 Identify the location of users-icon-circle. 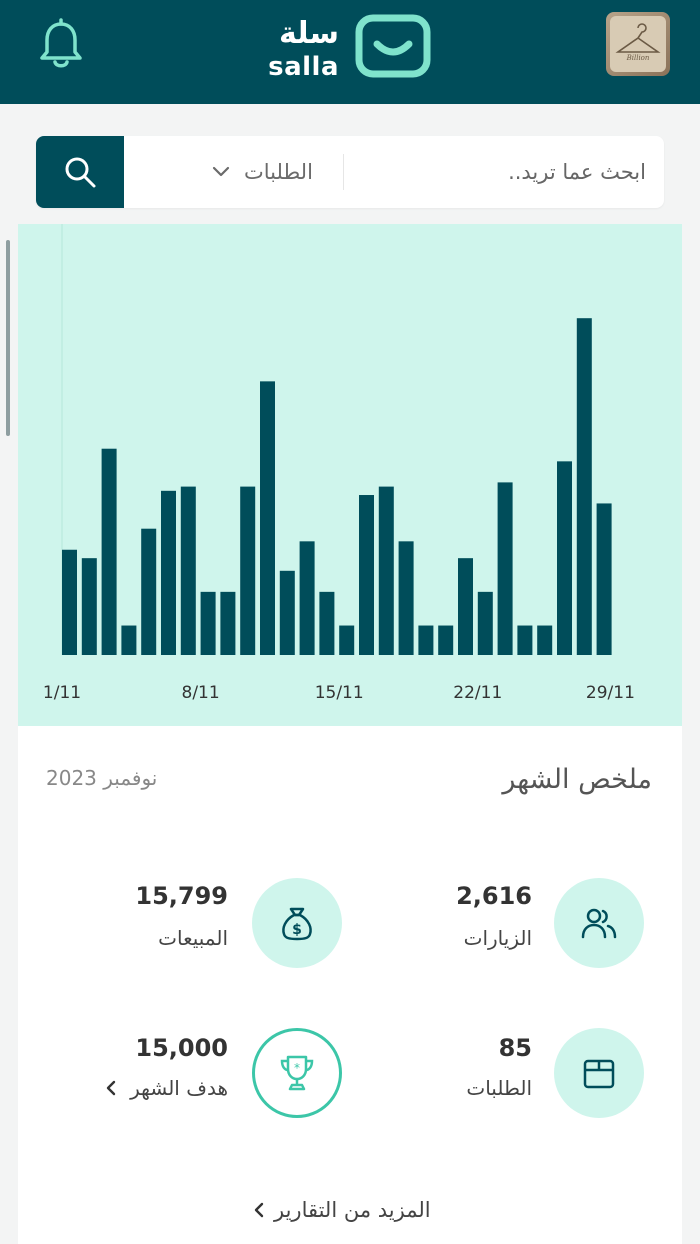
(599, 923).